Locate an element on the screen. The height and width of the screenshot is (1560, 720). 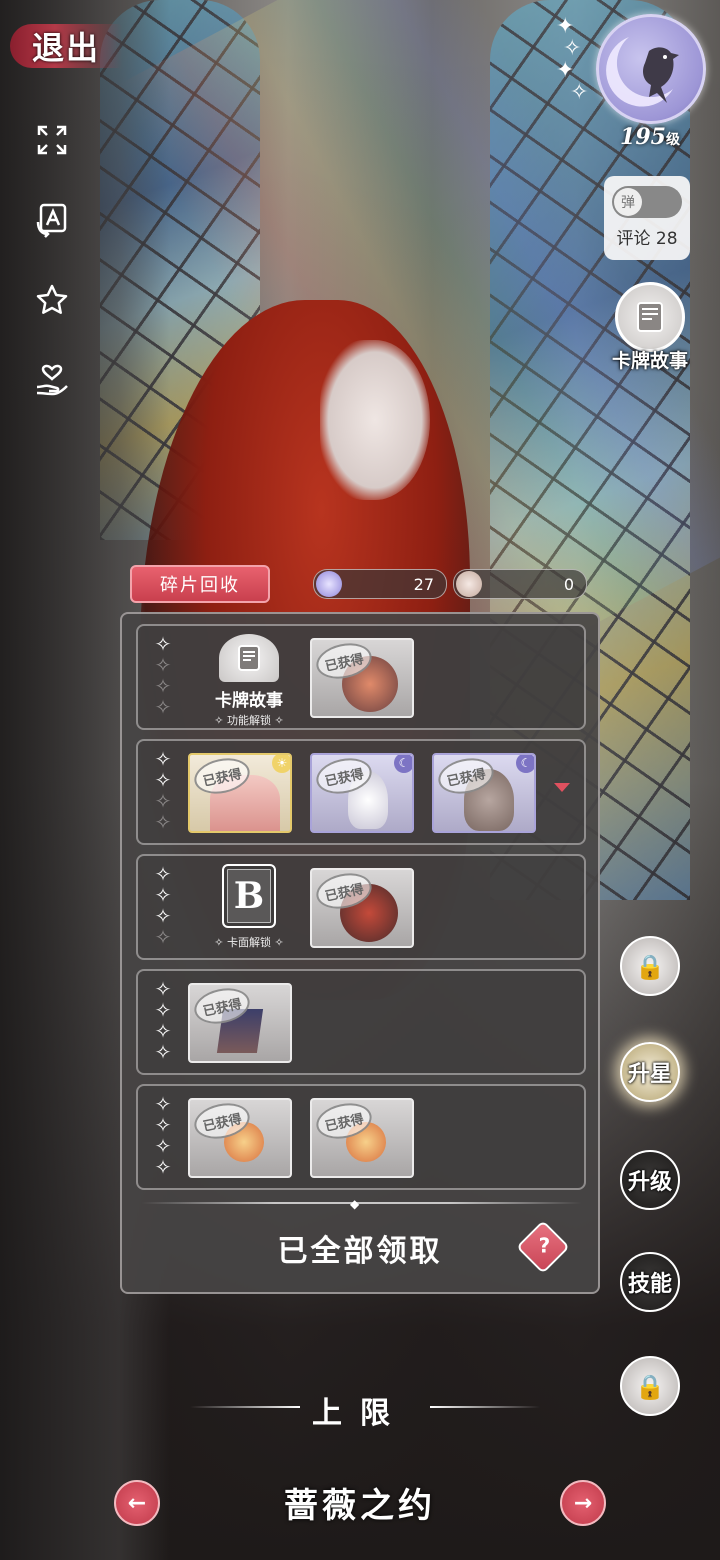
unlock-subtitle: ✧ 功能解锁 ✧ is located at coordinates (249, 720).